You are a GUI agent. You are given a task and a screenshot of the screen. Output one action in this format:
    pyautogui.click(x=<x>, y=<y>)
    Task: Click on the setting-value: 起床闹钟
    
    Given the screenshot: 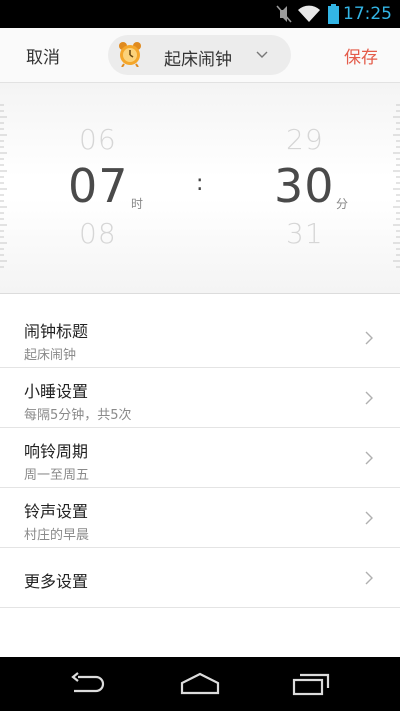 What is the action you would take?
    pyautogui.click(x=50, y=355)
    